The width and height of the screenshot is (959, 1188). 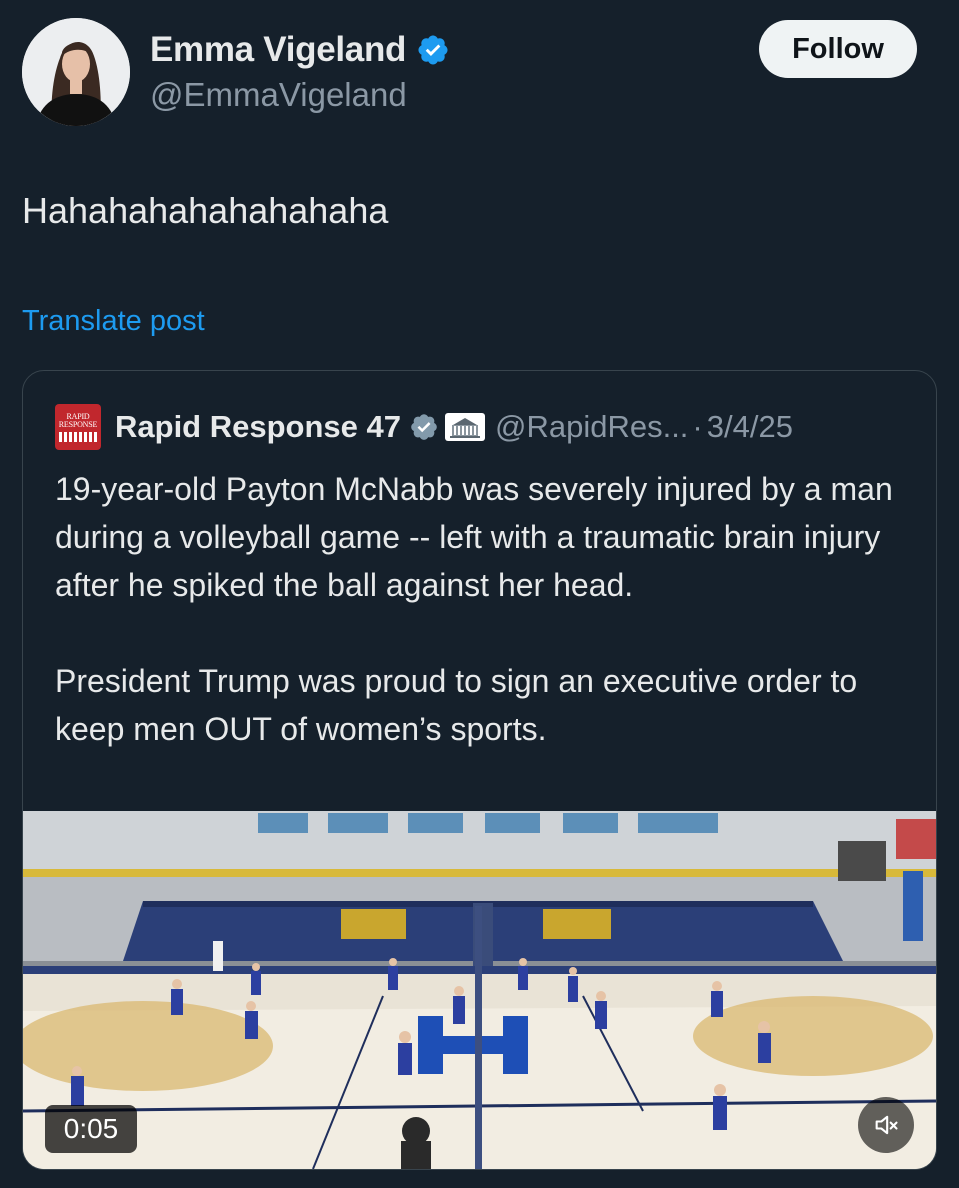 I want to click on post-header: Emma Vigeland @EmmaVigeland Follow, so click(x=479, y=73).